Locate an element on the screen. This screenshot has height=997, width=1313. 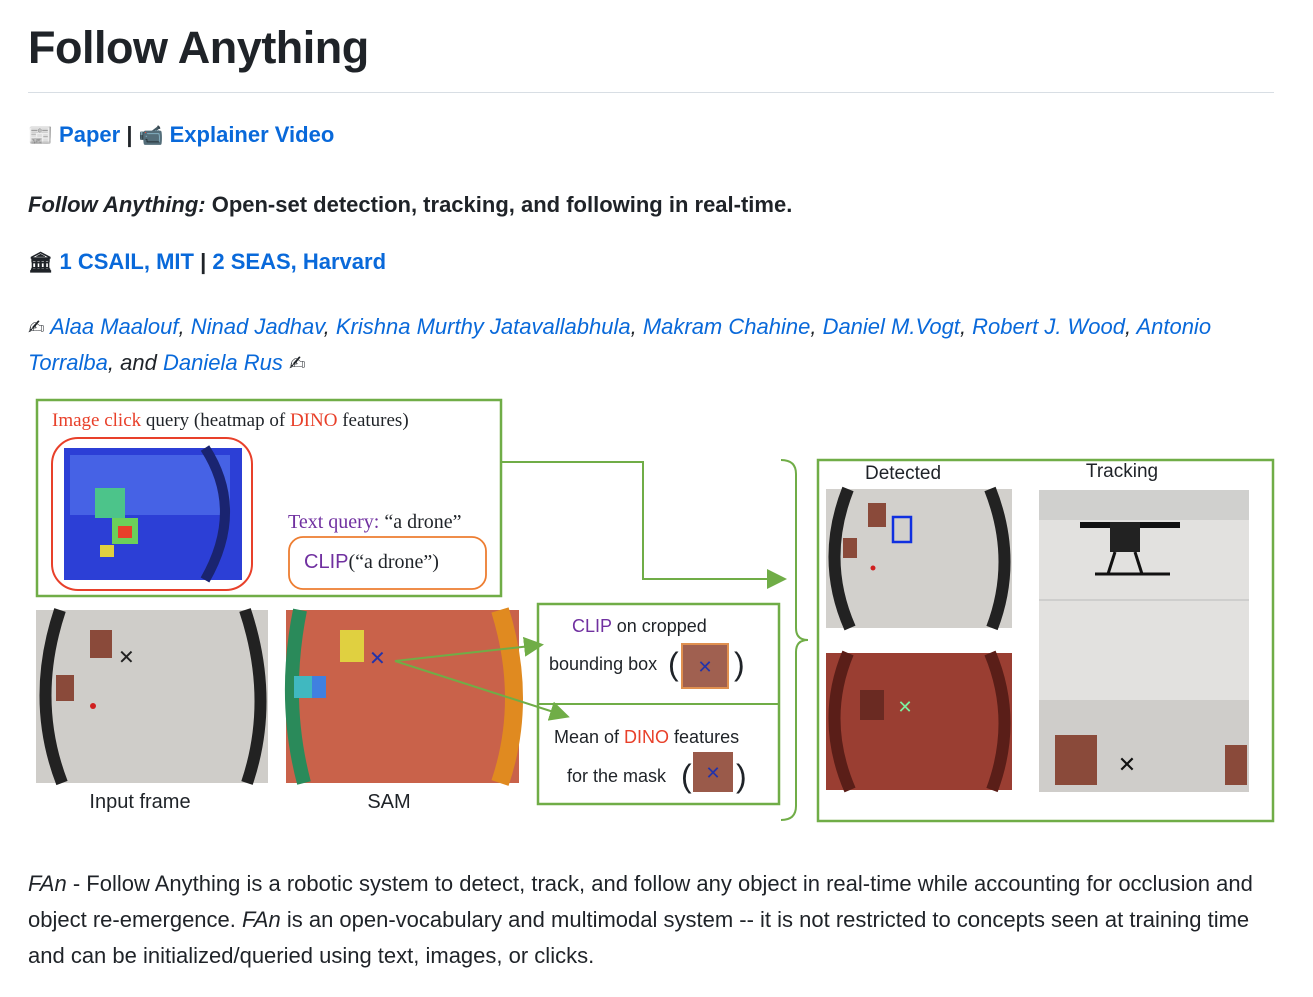
sam-caption: SAM is located at coordinates (388, 802).